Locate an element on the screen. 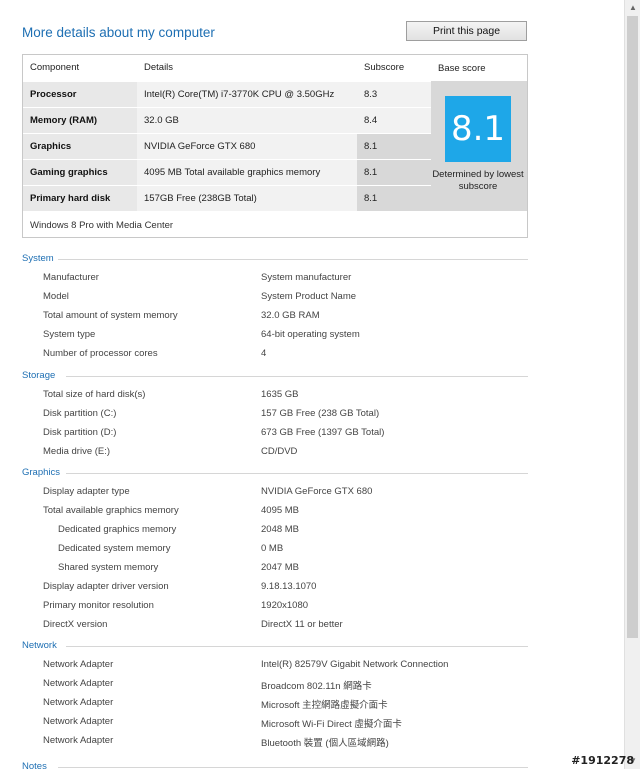 The height and width of the screenshot is (769, 640). list-item: System type 64-bit operating system is located at coordinates (275, 333).